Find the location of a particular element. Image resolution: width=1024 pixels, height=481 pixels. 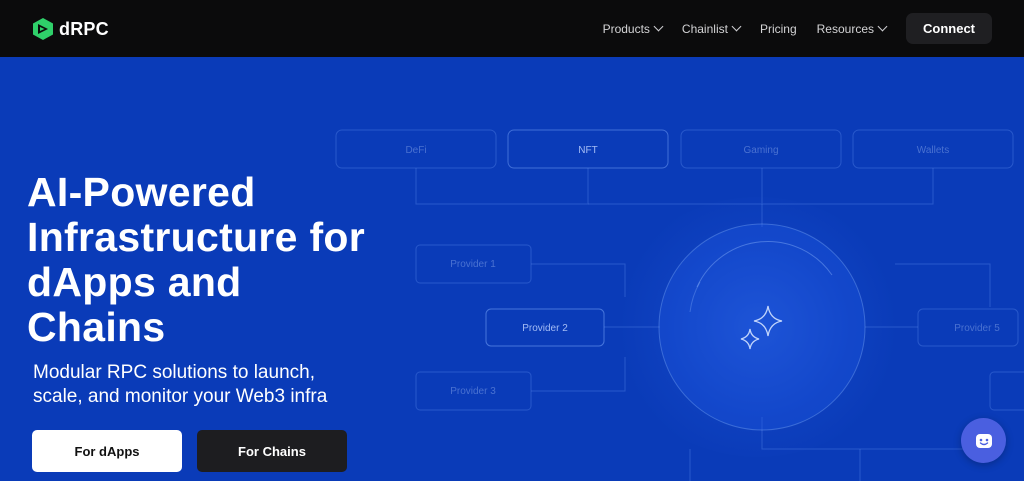

provider-label-1: Provider 1 is located at coordinates (473, 264).